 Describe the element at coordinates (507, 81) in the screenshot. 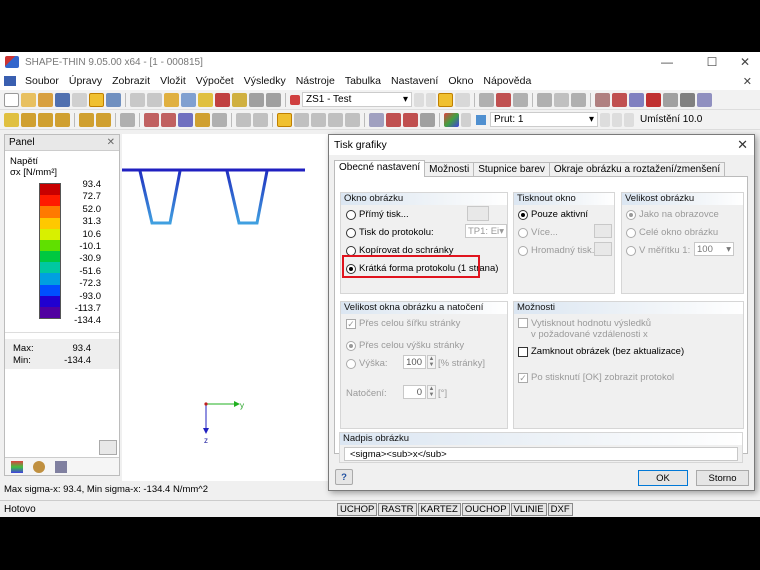

I see `menu-napoveda: Nápověda` at that location.